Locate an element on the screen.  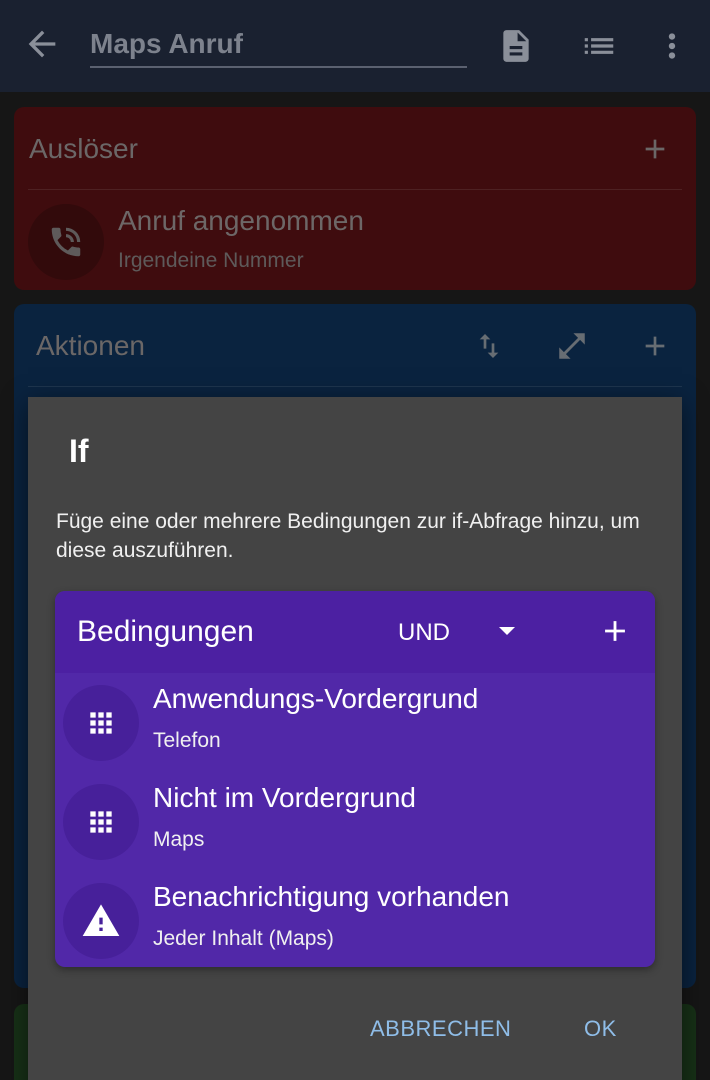
conditions-header: Bedingungen UND is located at coordinates (355, 632).